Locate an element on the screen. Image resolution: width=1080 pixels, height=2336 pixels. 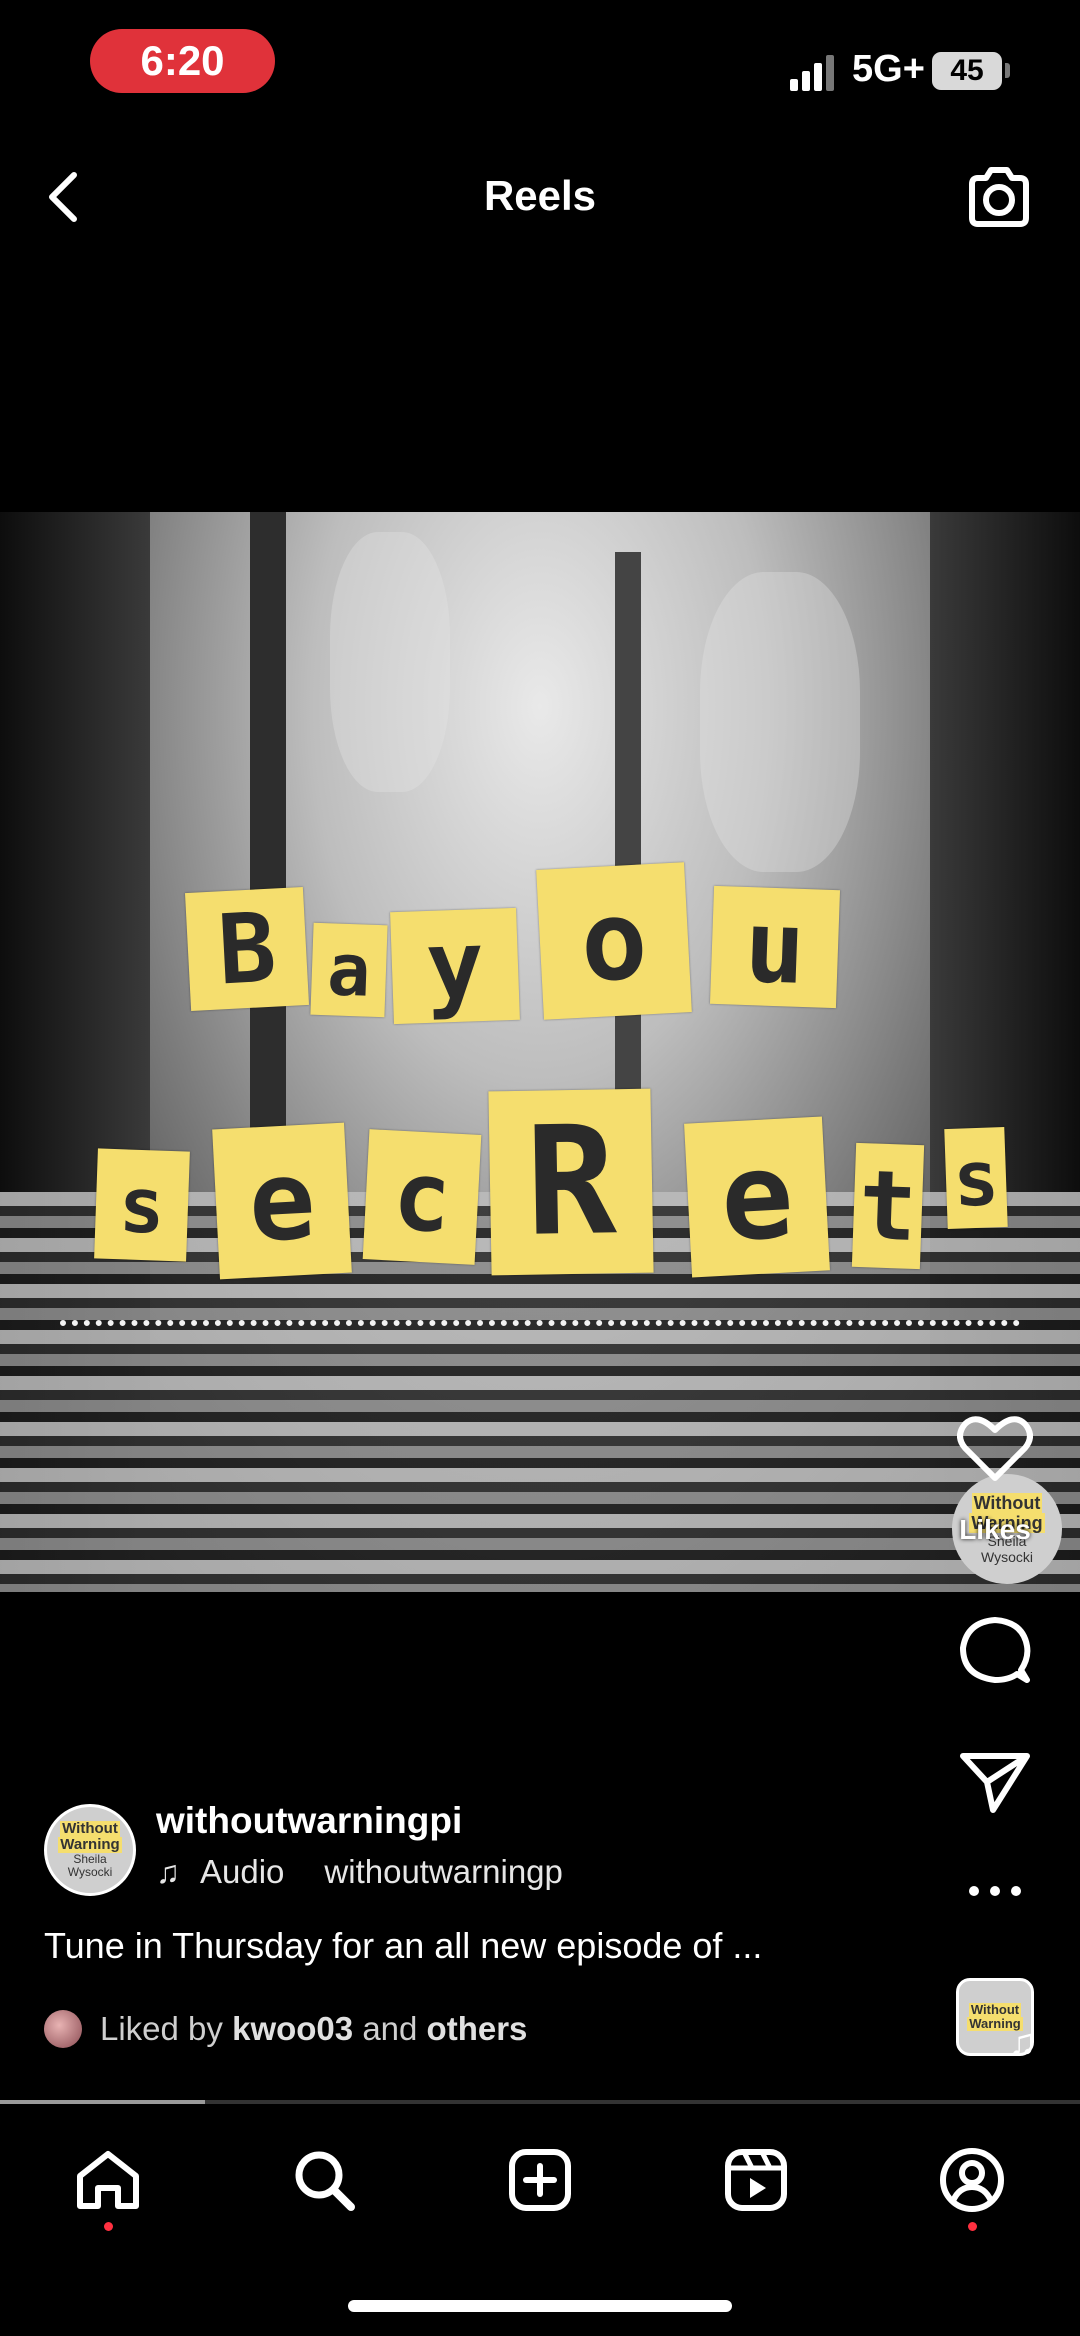
liked-by-others: others is located at coordinates (477, 2029).